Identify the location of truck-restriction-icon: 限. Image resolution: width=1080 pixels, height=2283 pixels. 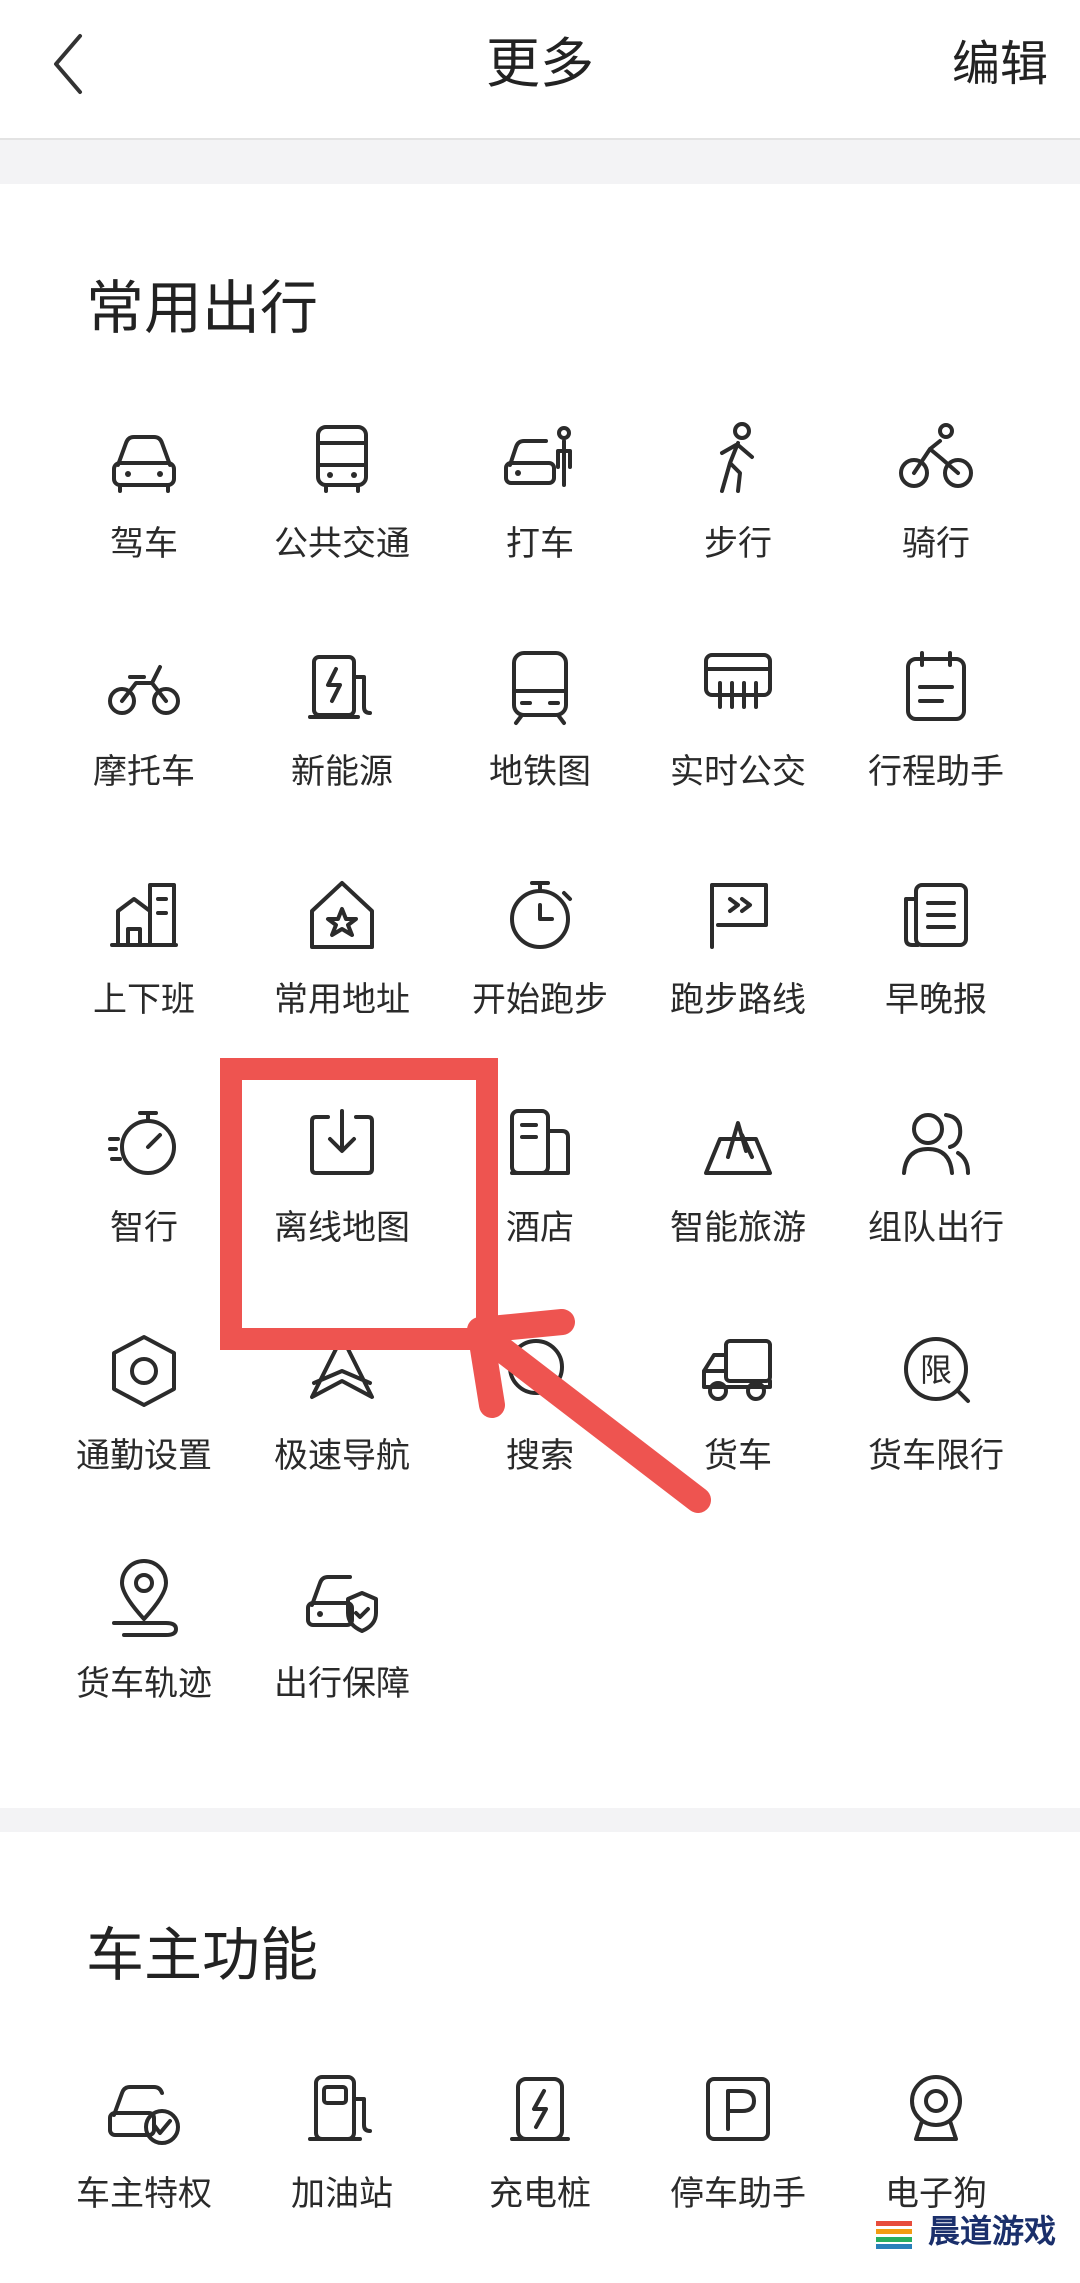
(936, 1371).